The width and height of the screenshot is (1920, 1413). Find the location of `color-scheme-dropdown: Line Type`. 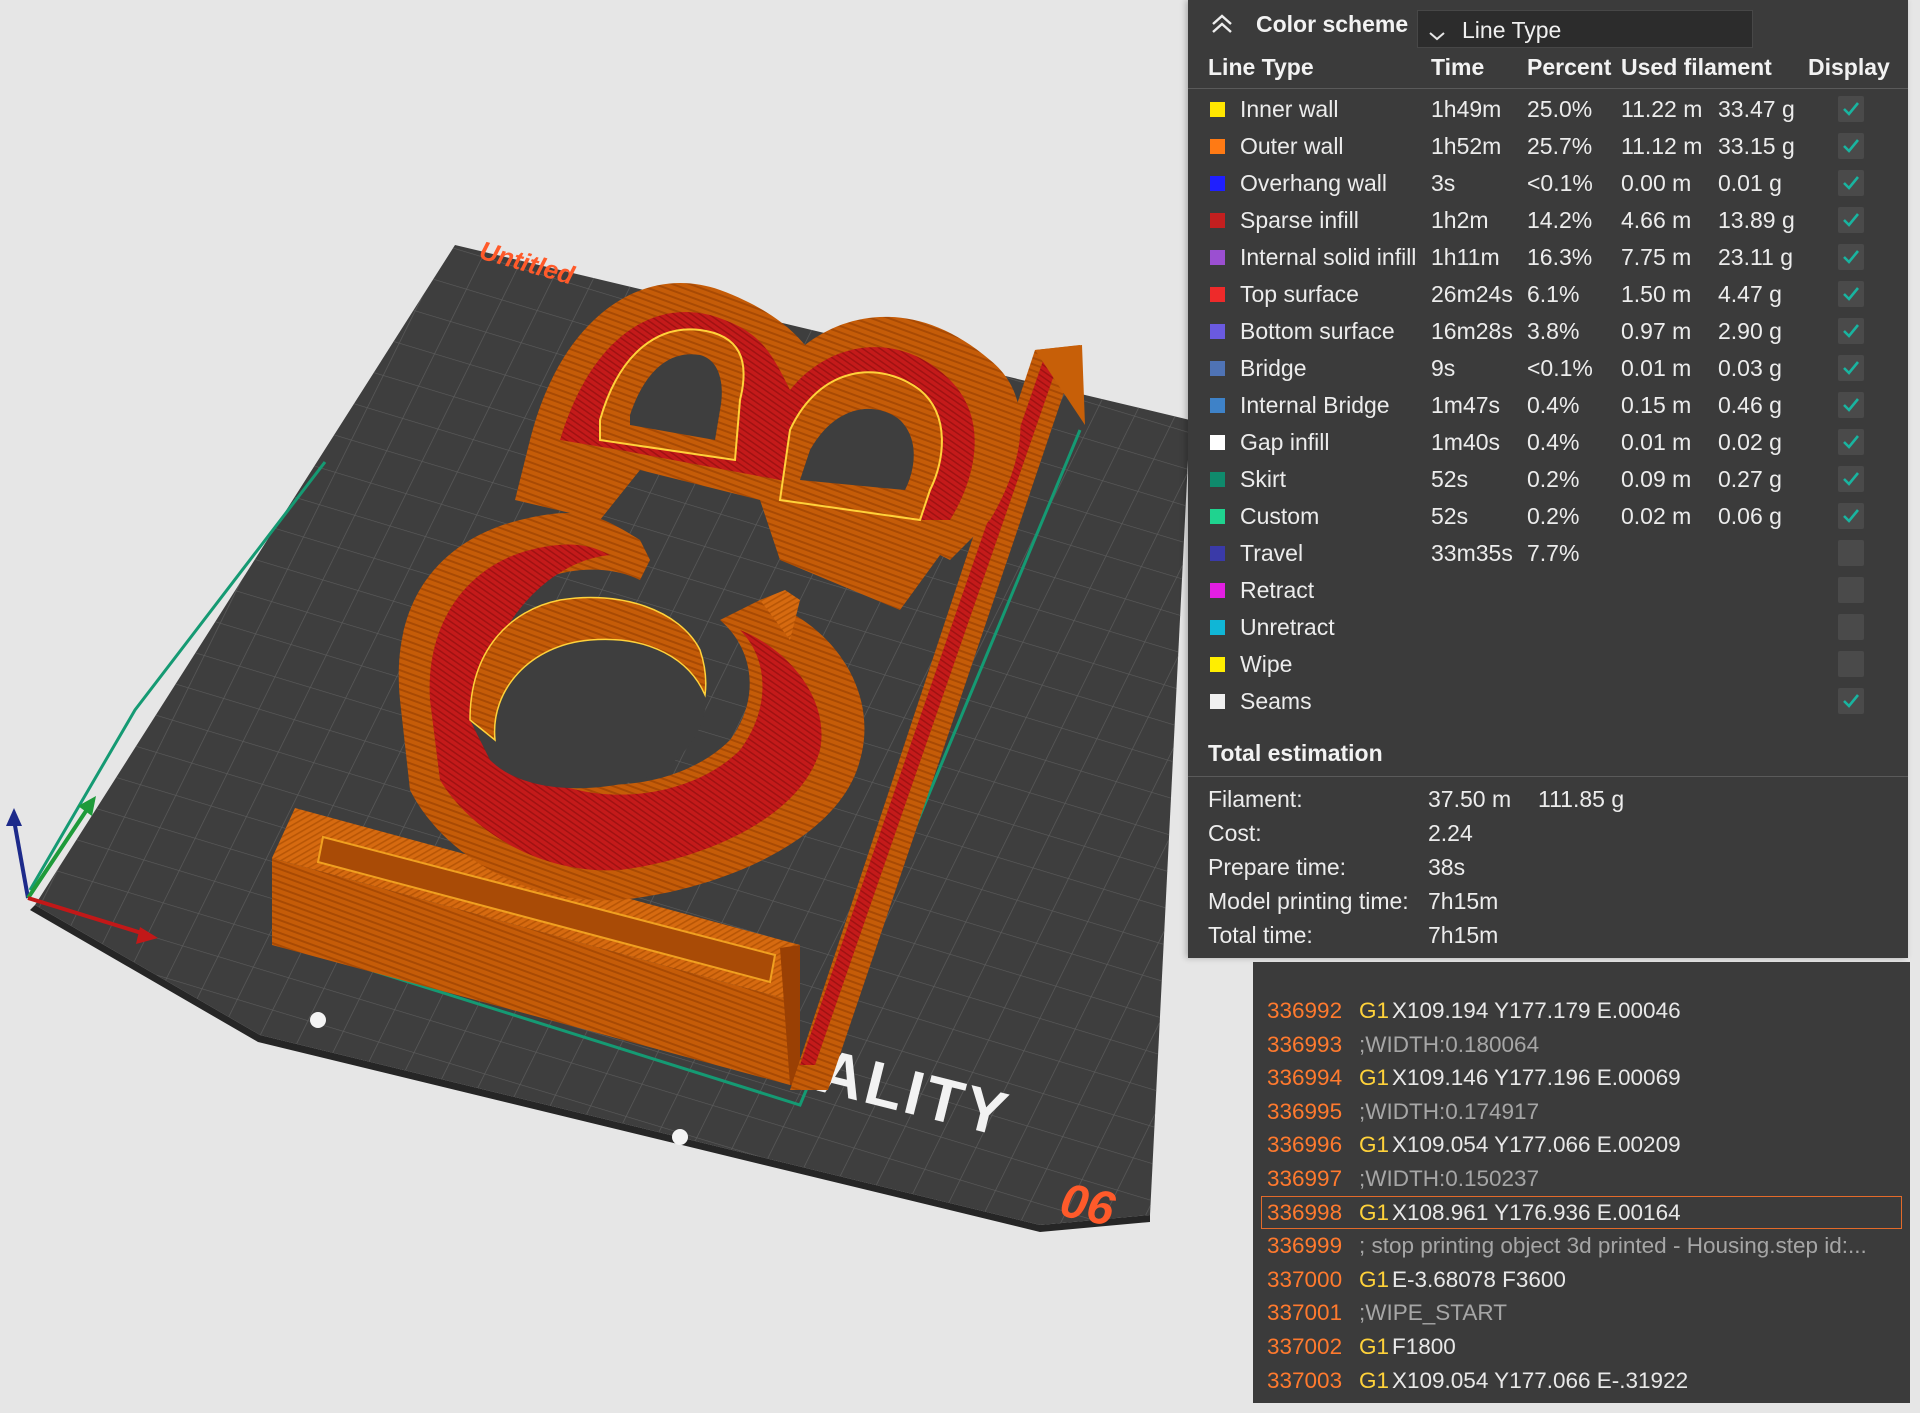

color-scheme-dropdown: Line Type is located at coordinates (1585, 29).